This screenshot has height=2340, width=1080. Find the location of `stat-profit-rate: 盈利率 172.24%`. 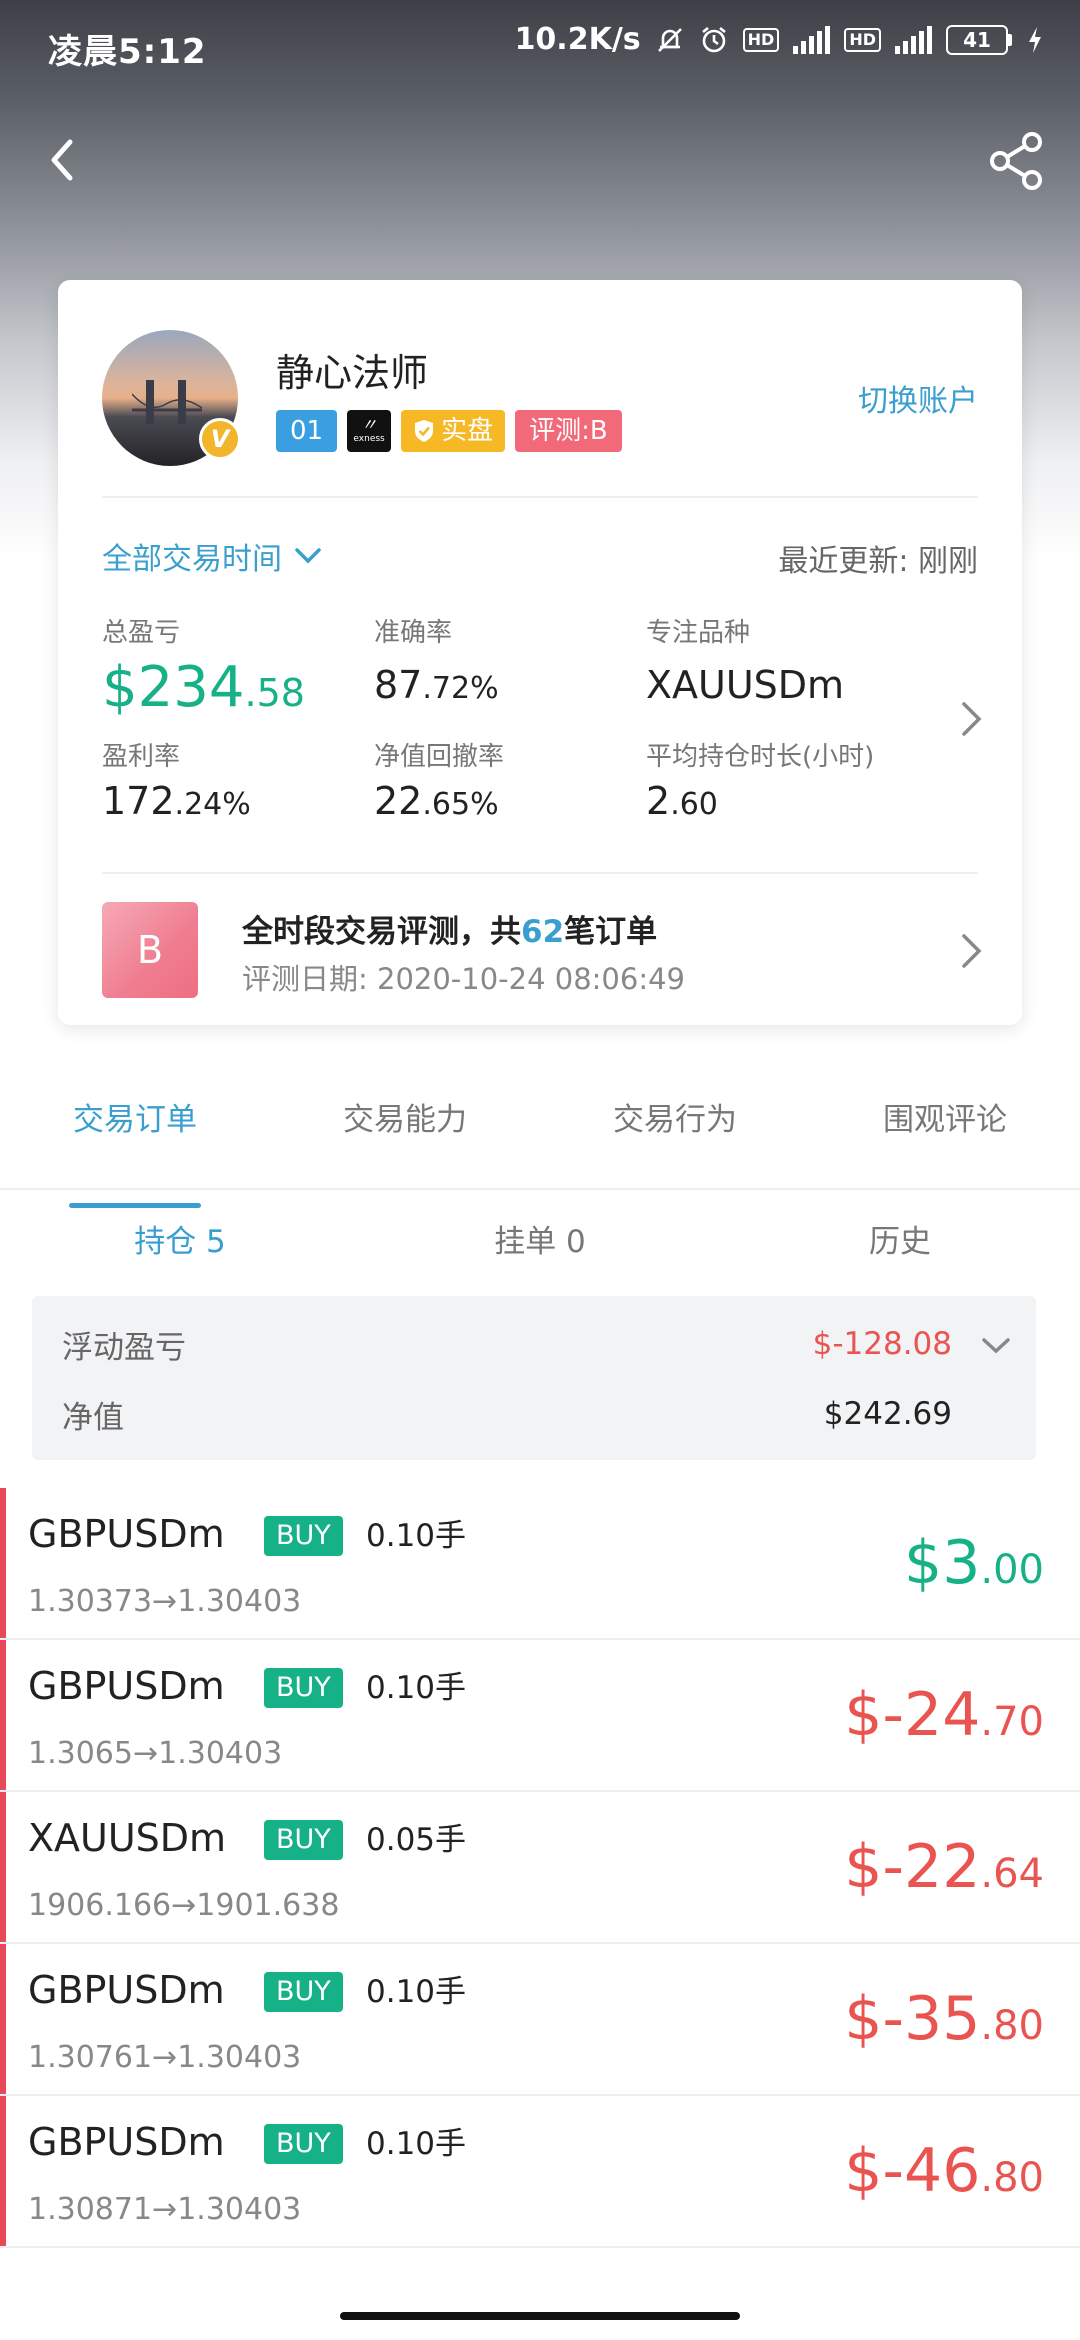

stat-profit-rate: 盈利率 172.24% is located at coordinates (176, 779).